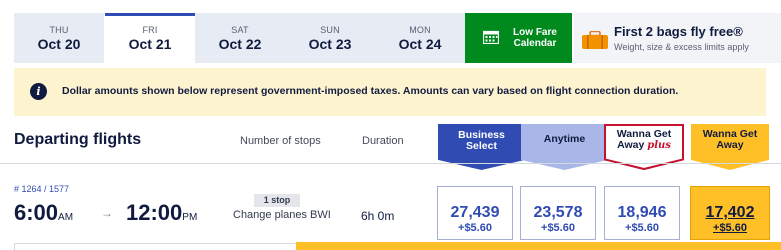 Image resolution: width=781 pixels, height=250 pixels. Describe the element at coordinates (107, 213) in the screenshot. I see `arrow-right-icon: →` at that location.